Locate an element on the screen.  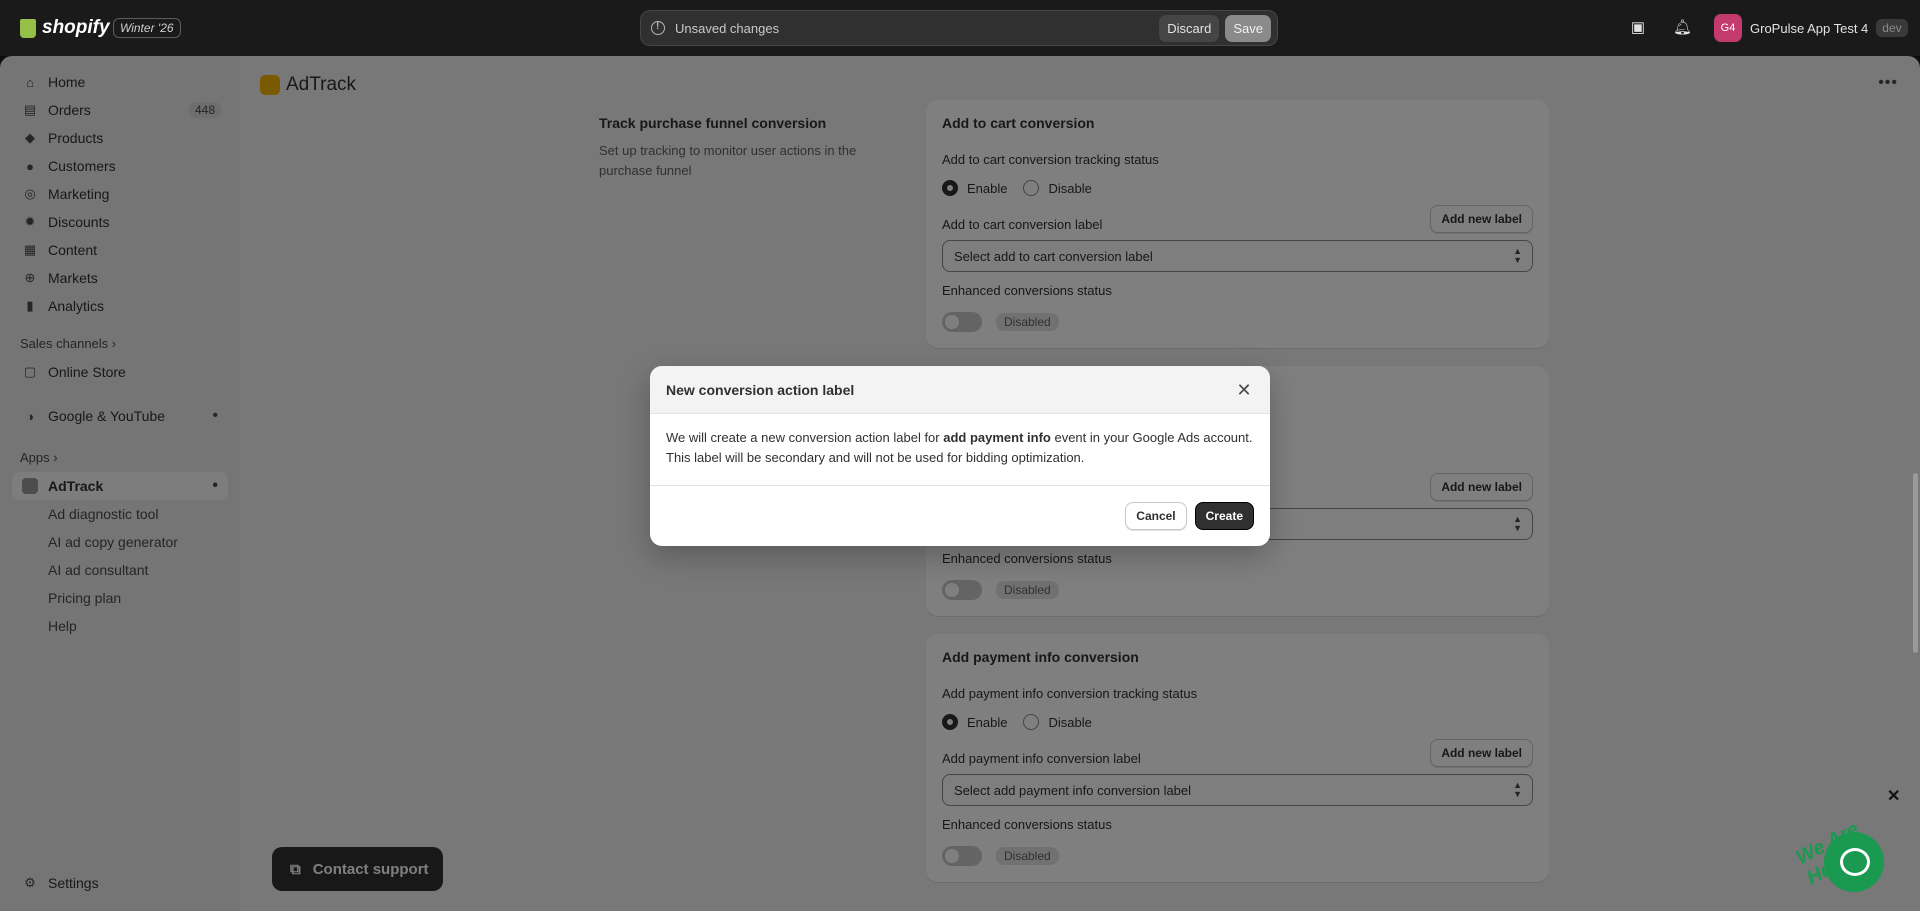
store-menu: G4 GroPulse App Test 4 dev is located at coordinates (1811, 28).